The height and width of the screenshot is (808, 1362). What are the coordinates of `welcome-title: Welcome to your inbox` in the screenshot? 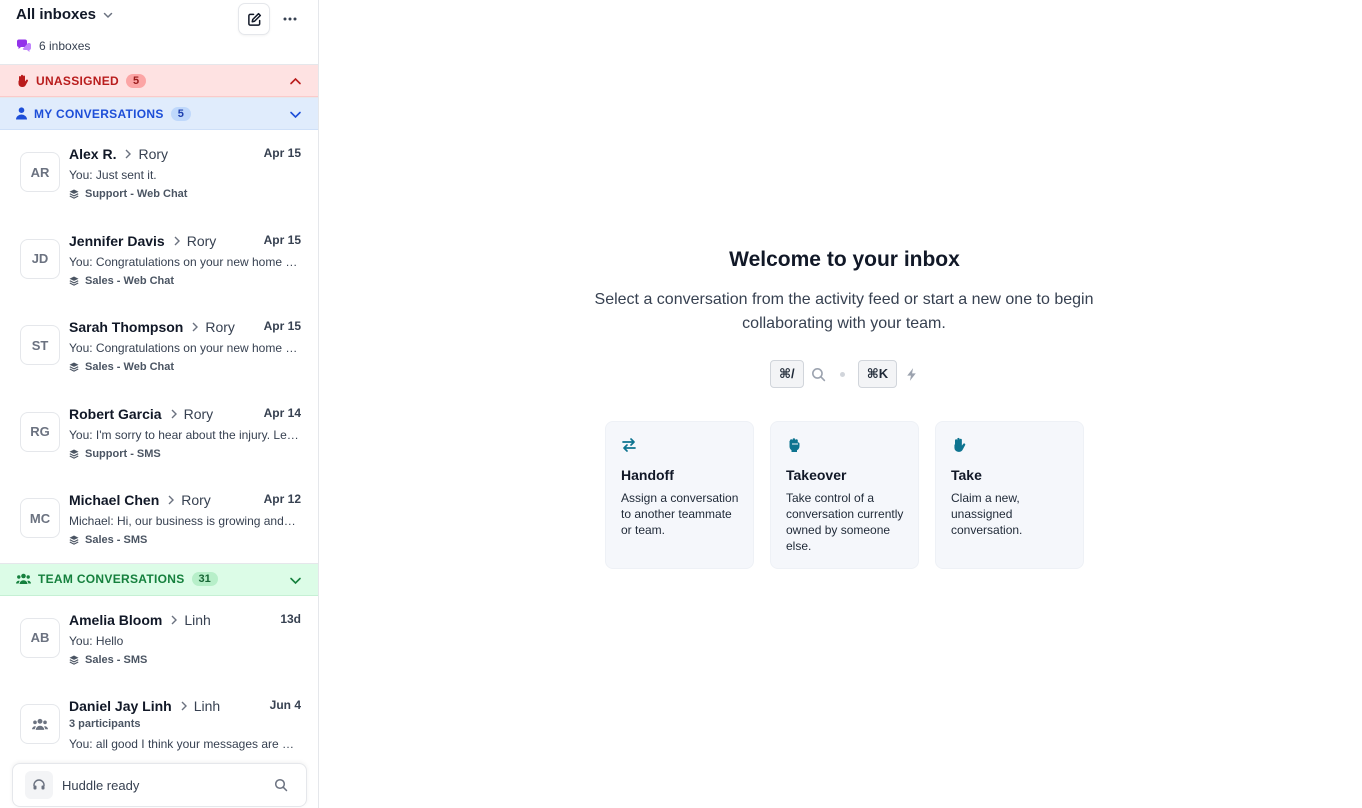 It's located at (844, 259).